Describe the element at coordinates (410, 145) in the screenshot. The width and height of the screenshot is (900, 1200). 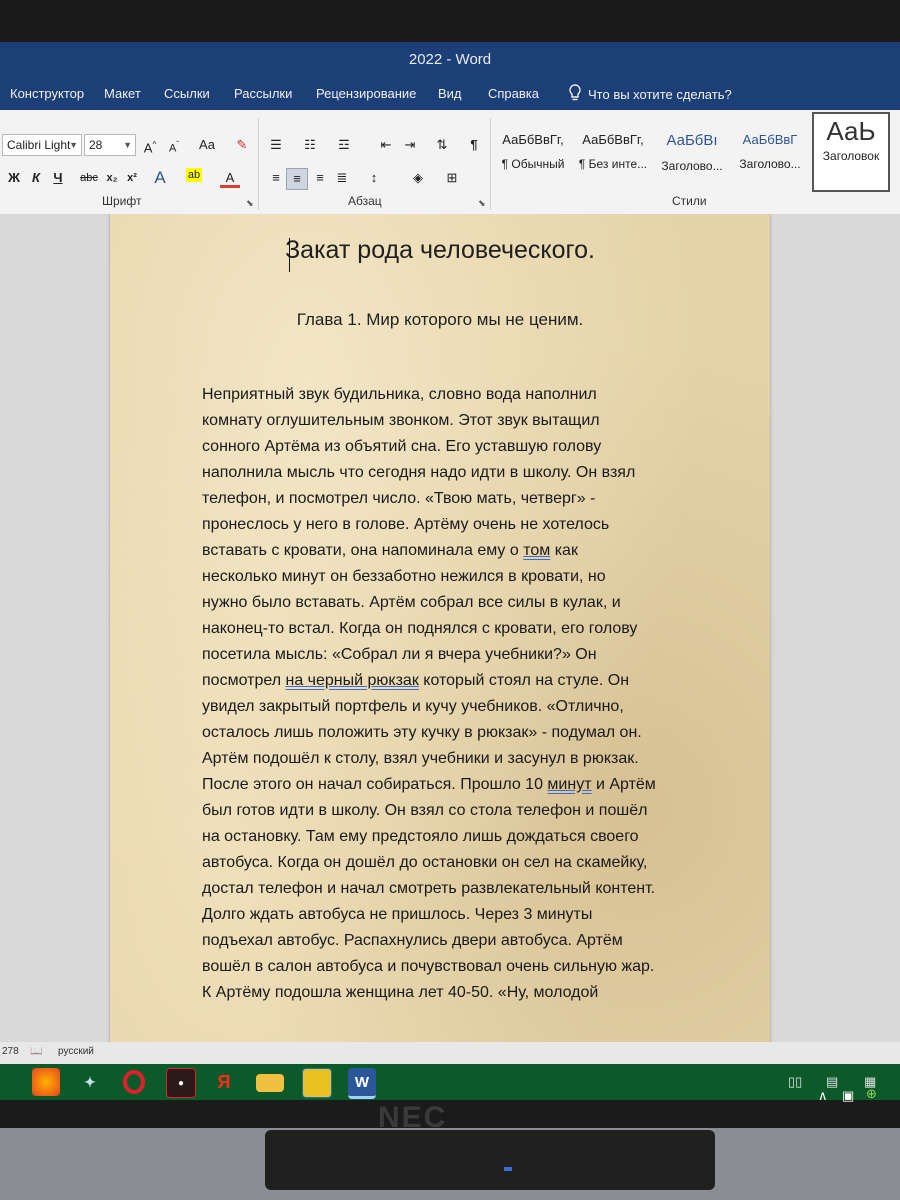
I see `increase-indent-icon: ⇥` at that location.